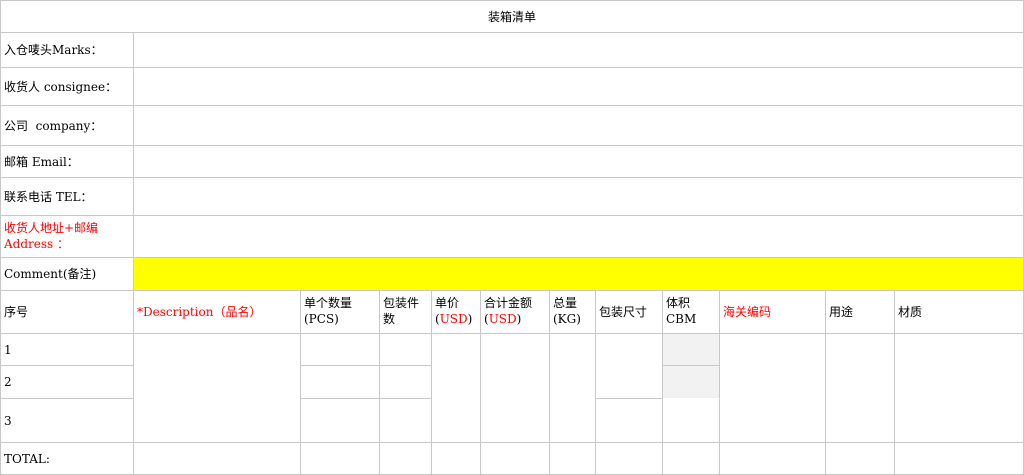 The height and width of the screenshot is (475, 1024). I want to click on material-input-cell, so click(959, 388).